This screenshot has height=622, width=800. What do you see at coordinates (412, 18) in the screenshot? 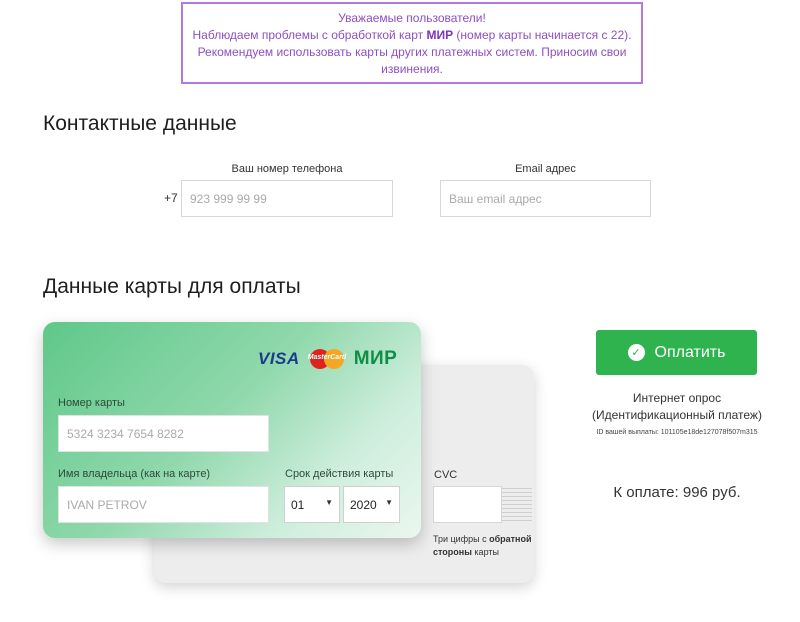
I see `notice-line-1: Уважаемые пользователи!` at bounding box center [412, 18].